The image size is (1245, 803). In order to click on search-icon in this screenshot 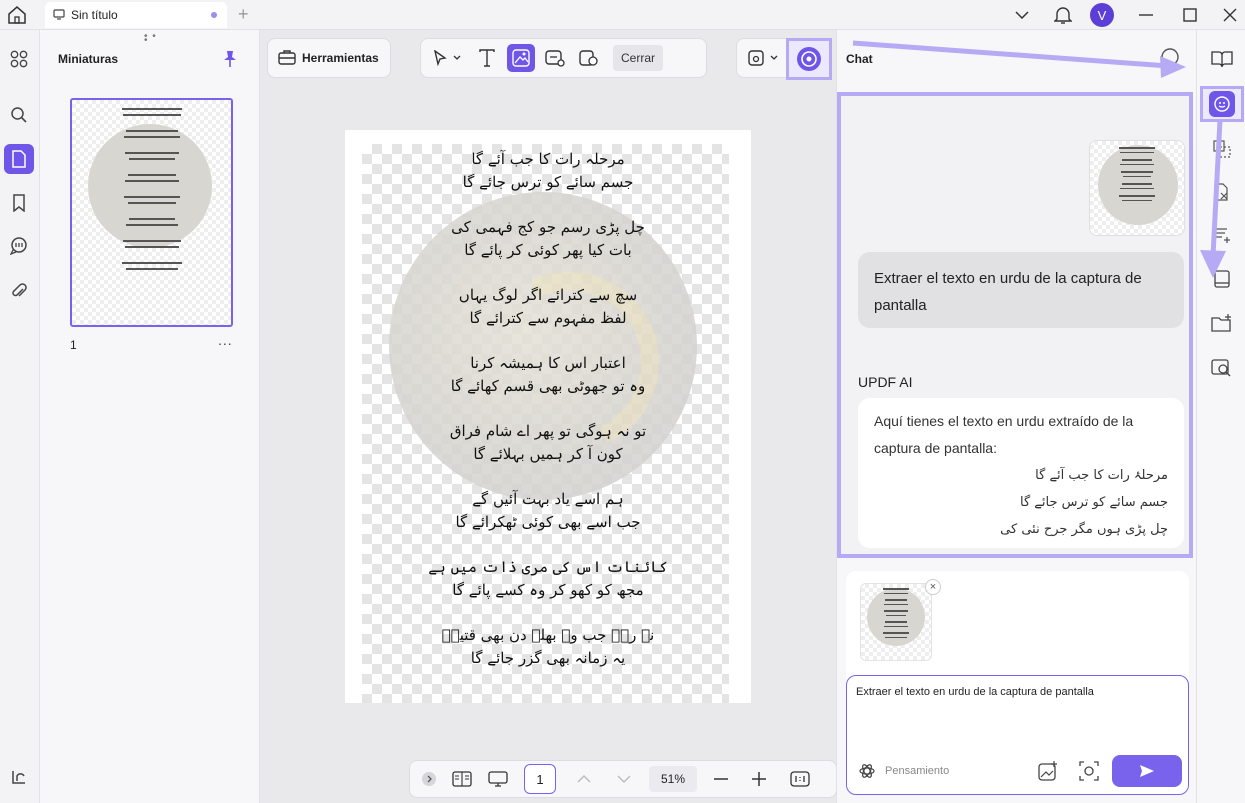, I will do `click(19, 115)`.